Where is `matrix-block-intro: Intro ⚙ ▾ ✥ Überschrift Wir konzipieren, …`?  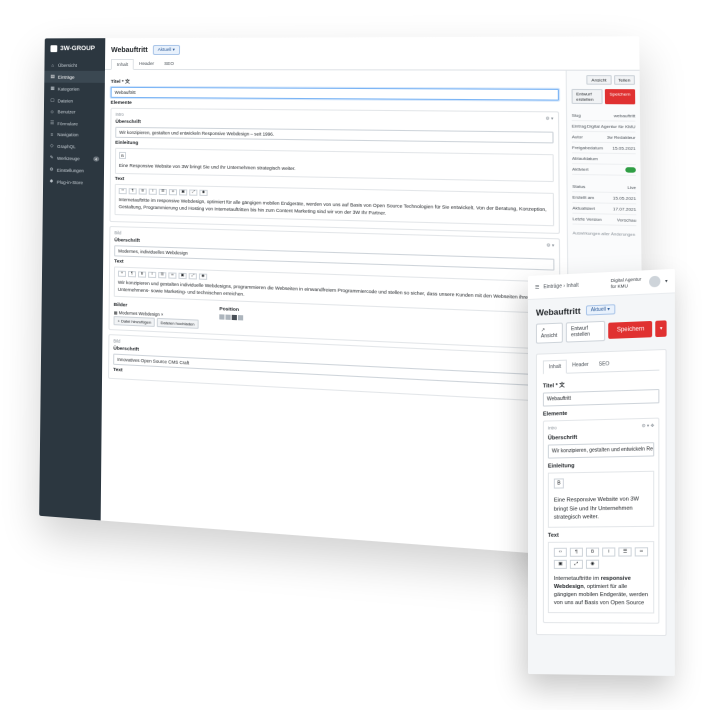 matrix-block-intro: Intro ⚙ ▾ ✥ Überschrift Wir konzipieren, … is located at coordinates (601, 521).